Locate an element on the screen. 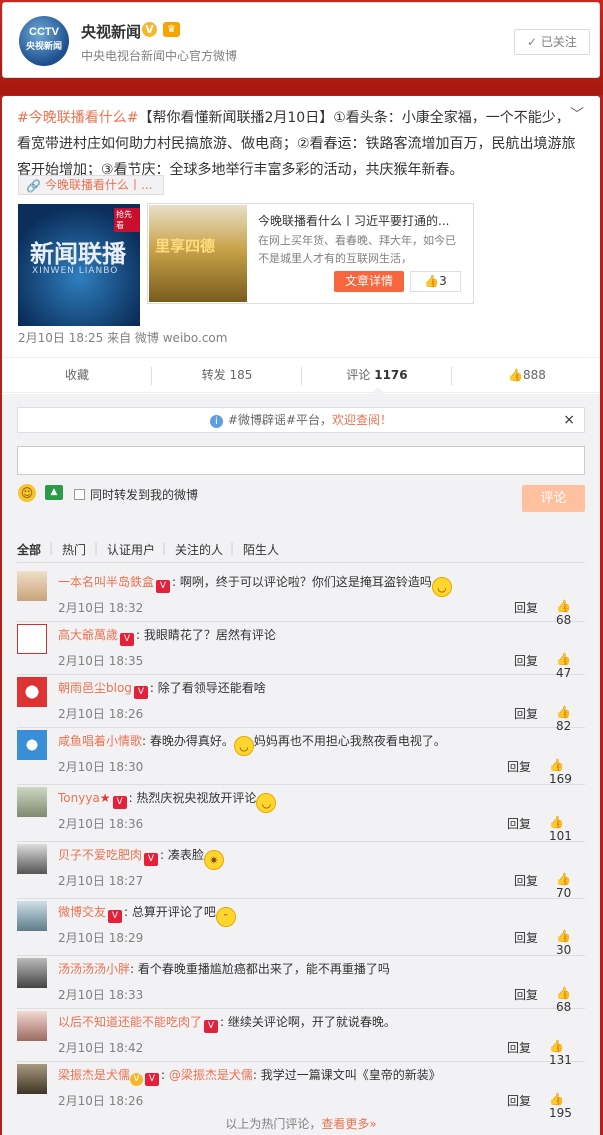  tab-hot: 热门 is located at coordinates (74, 549).